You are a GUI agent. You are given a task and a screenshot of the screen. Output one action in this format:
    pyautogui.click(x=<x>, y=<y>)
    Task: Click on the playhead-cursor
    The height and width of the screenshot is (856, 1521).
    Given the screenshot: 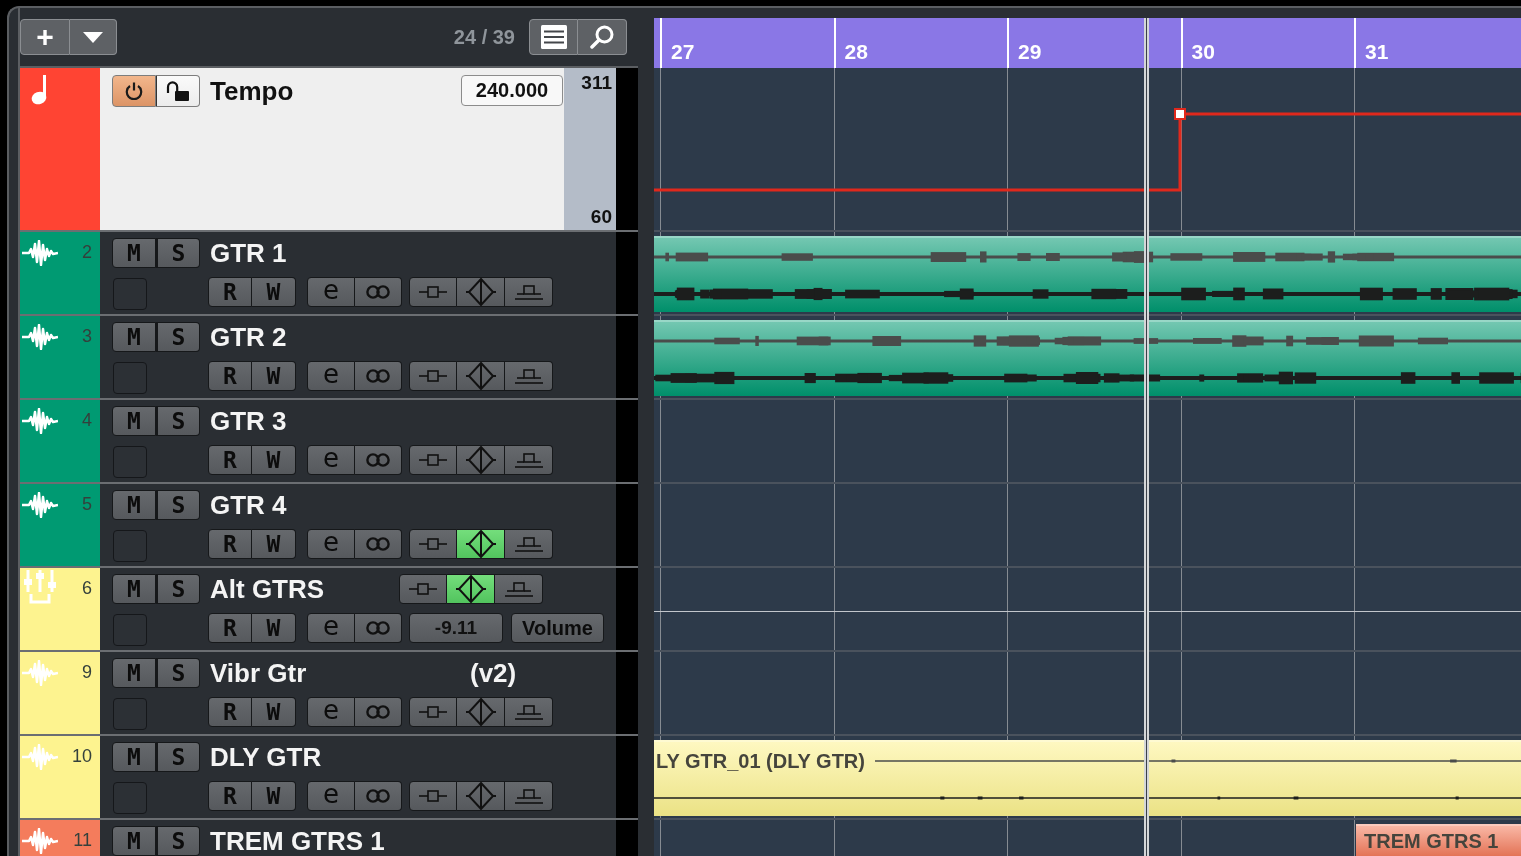 What is the action you would take?
    pyautogui.click(x=1146, y=437)
    